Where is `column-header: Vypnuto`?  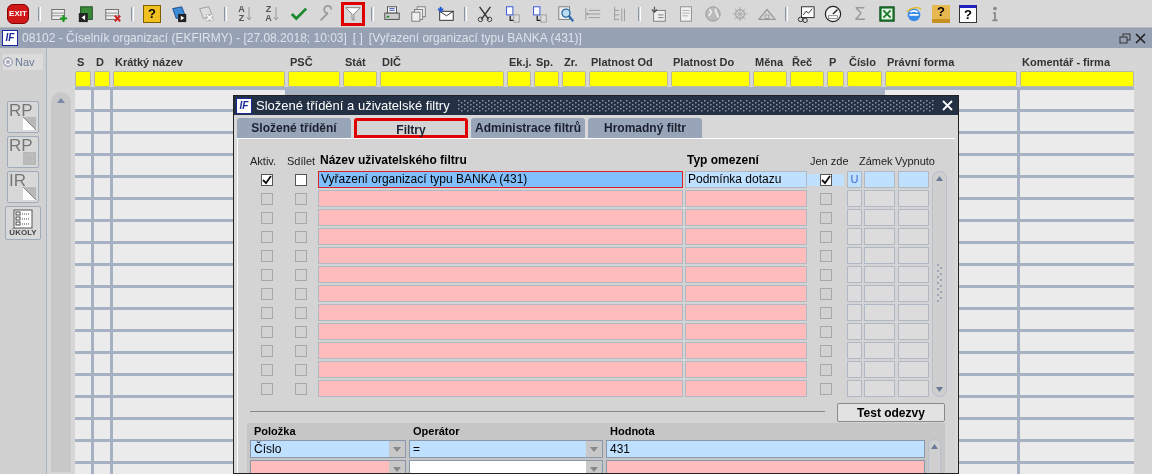
column-header: Vypnuto is located at coordinates (915, 161).